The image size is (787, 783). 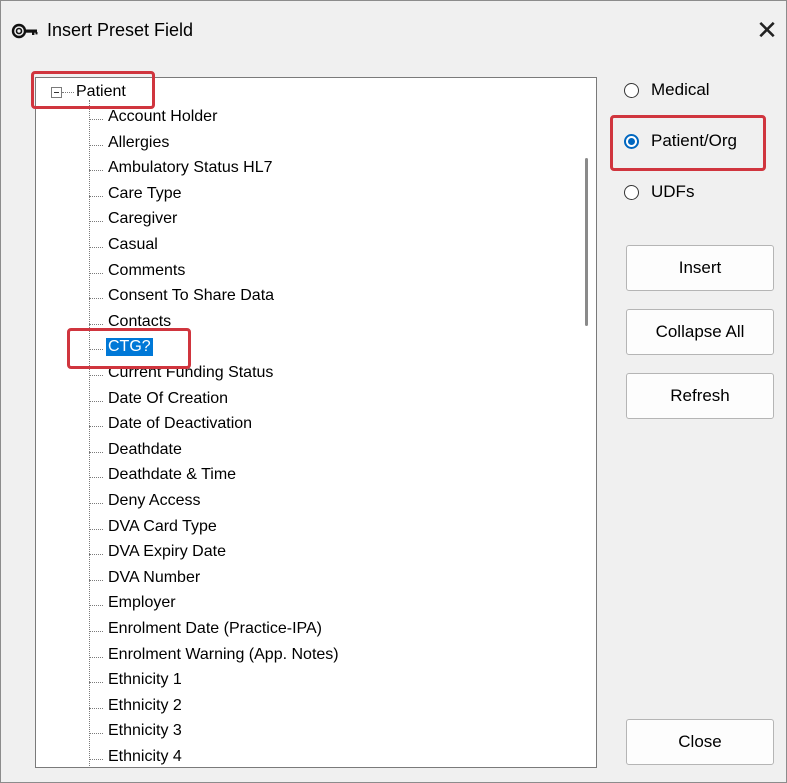 I want to click on radio-label: UDFs, so click(x=673, y=191).